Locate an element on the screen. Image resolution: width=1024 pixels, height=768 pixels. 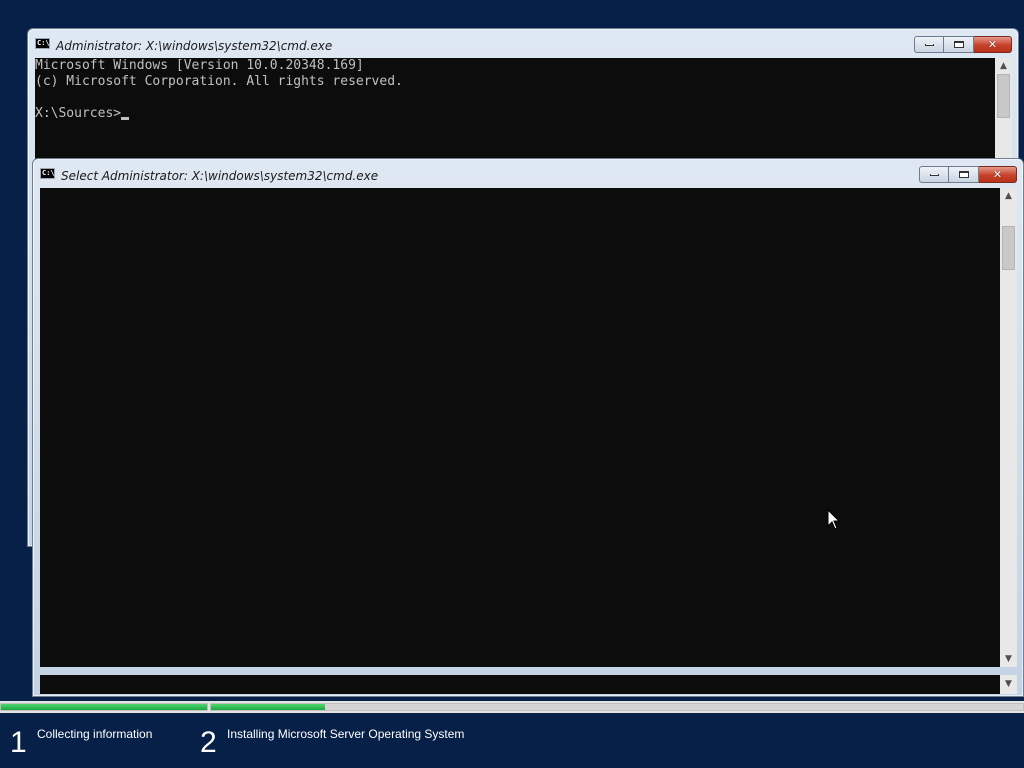
step1-progress-fill is located at coordinates (104, 707).